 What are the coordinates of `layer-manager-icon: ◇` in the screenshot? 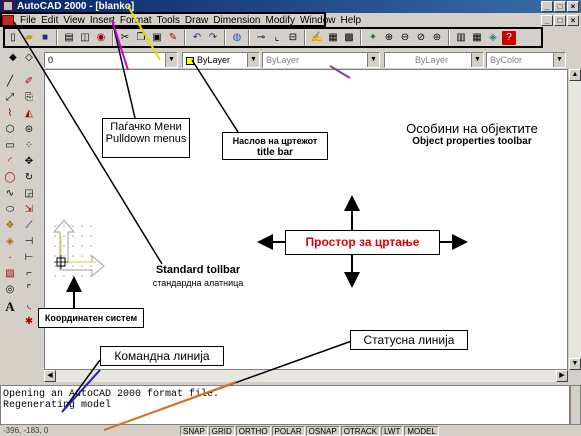 It's located at (29, 58).